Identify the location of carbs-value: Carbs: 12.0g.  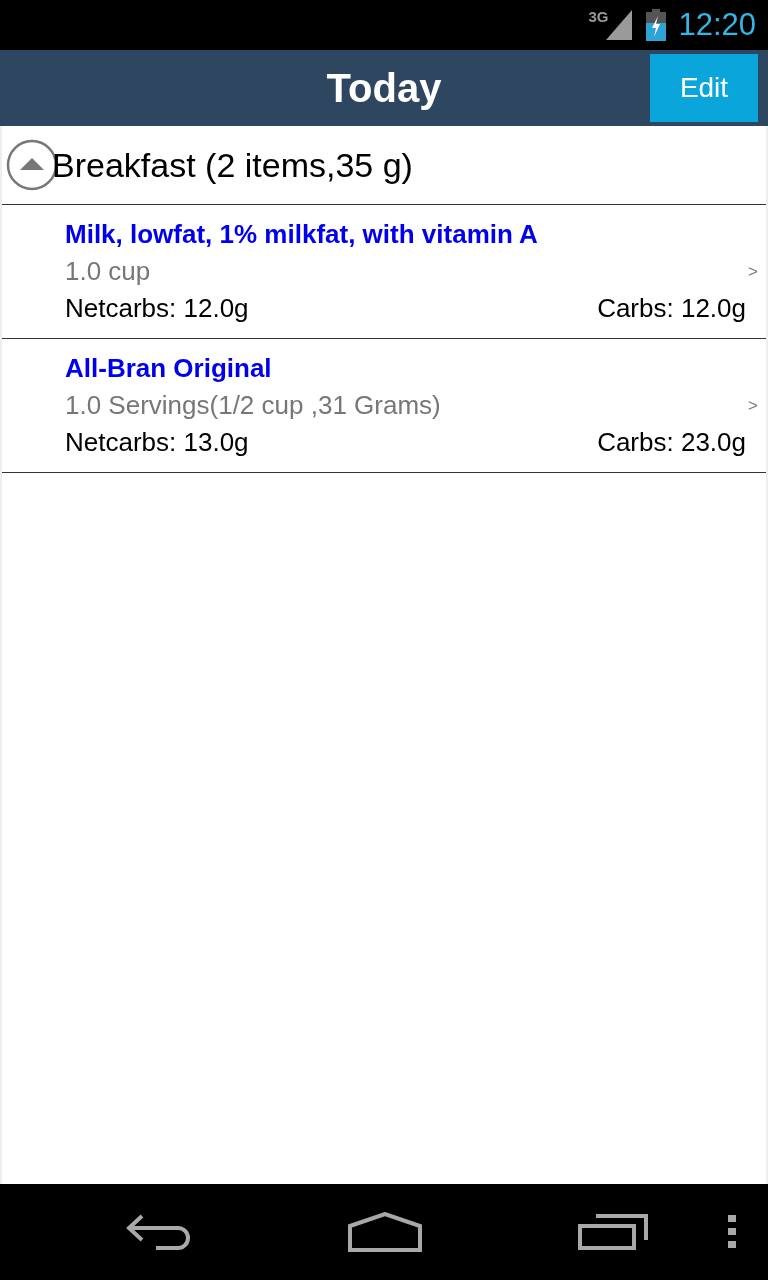
(671, 308).